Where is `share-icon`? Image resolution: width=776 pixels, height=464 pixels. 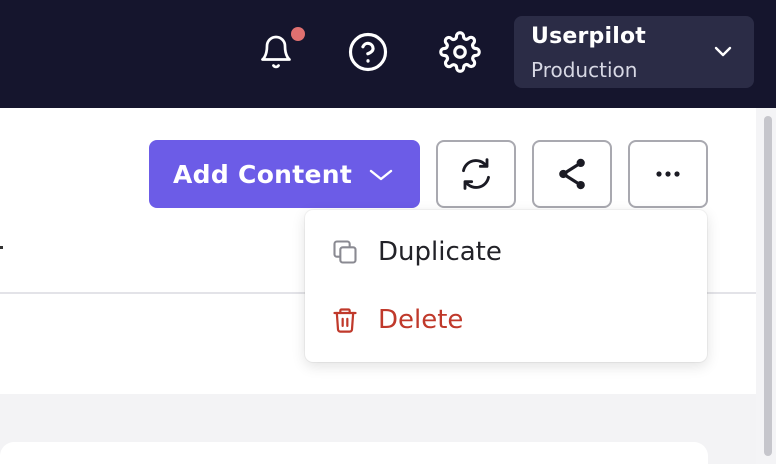 share-icon is located at coordinates (572, 174).